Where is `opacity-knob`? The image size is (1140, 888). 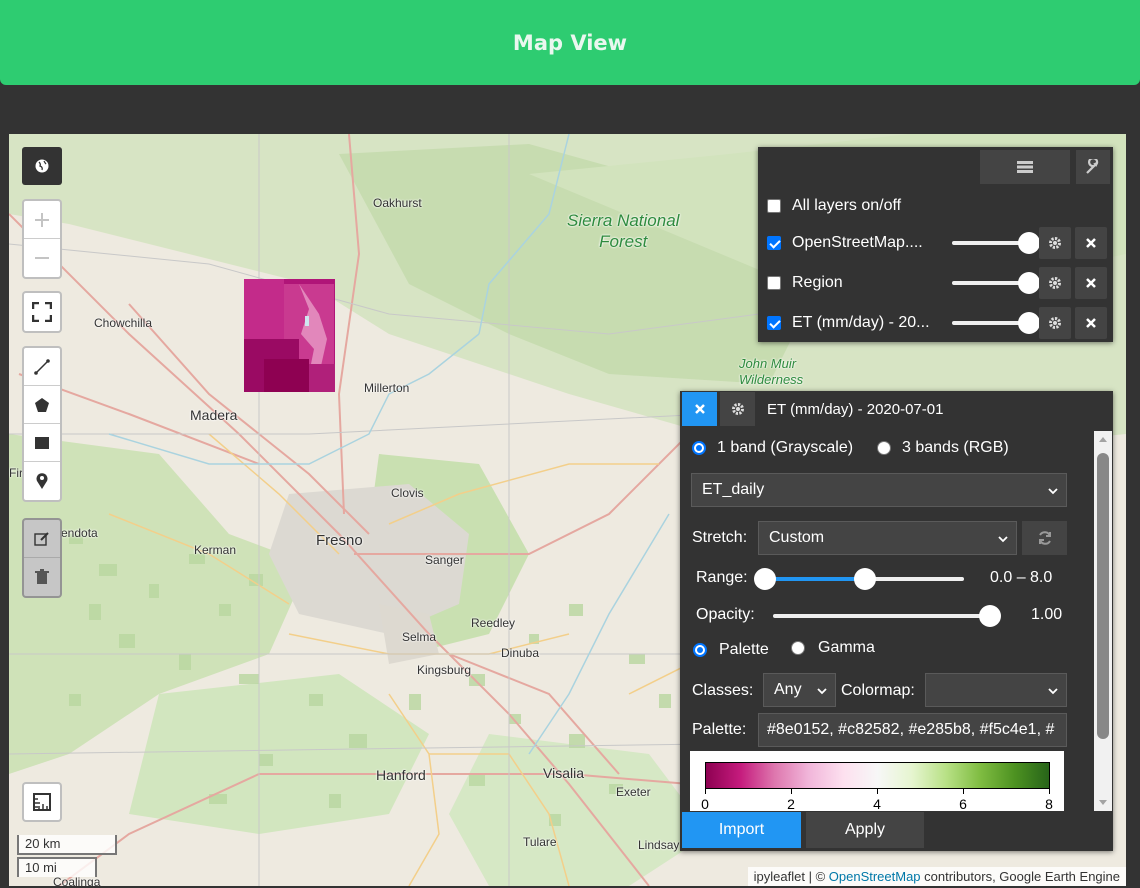
opacity-knob is located at coordinates (990, 616).